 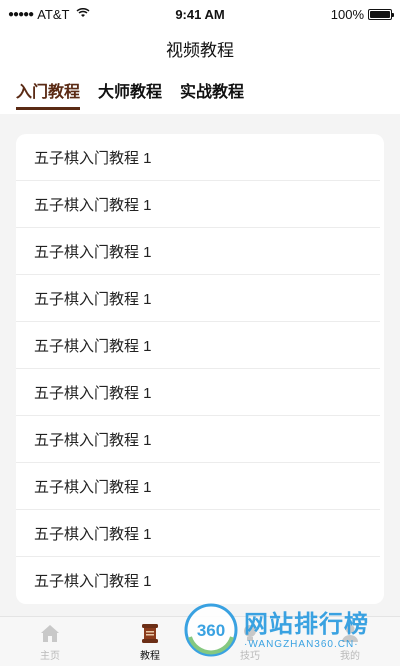 I want to click on battery-icon, so click(x=381, y=14).